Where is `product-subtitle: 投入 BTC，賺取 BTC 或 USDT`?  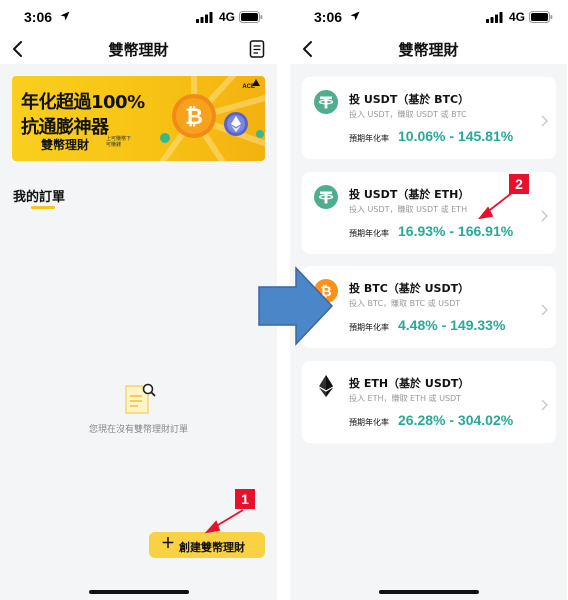
product-subtitle: 投入 BTC，賺取 BTC 或 USDT is located at coordinates (405, 303).